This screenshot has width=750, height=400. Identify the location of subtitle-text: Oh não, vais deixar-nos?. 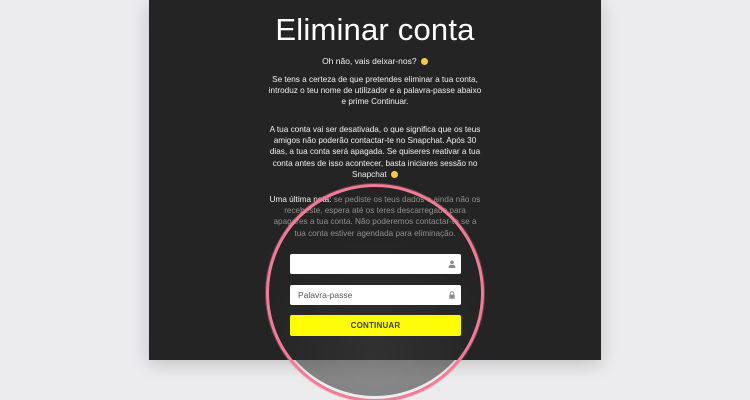
(369, 61).